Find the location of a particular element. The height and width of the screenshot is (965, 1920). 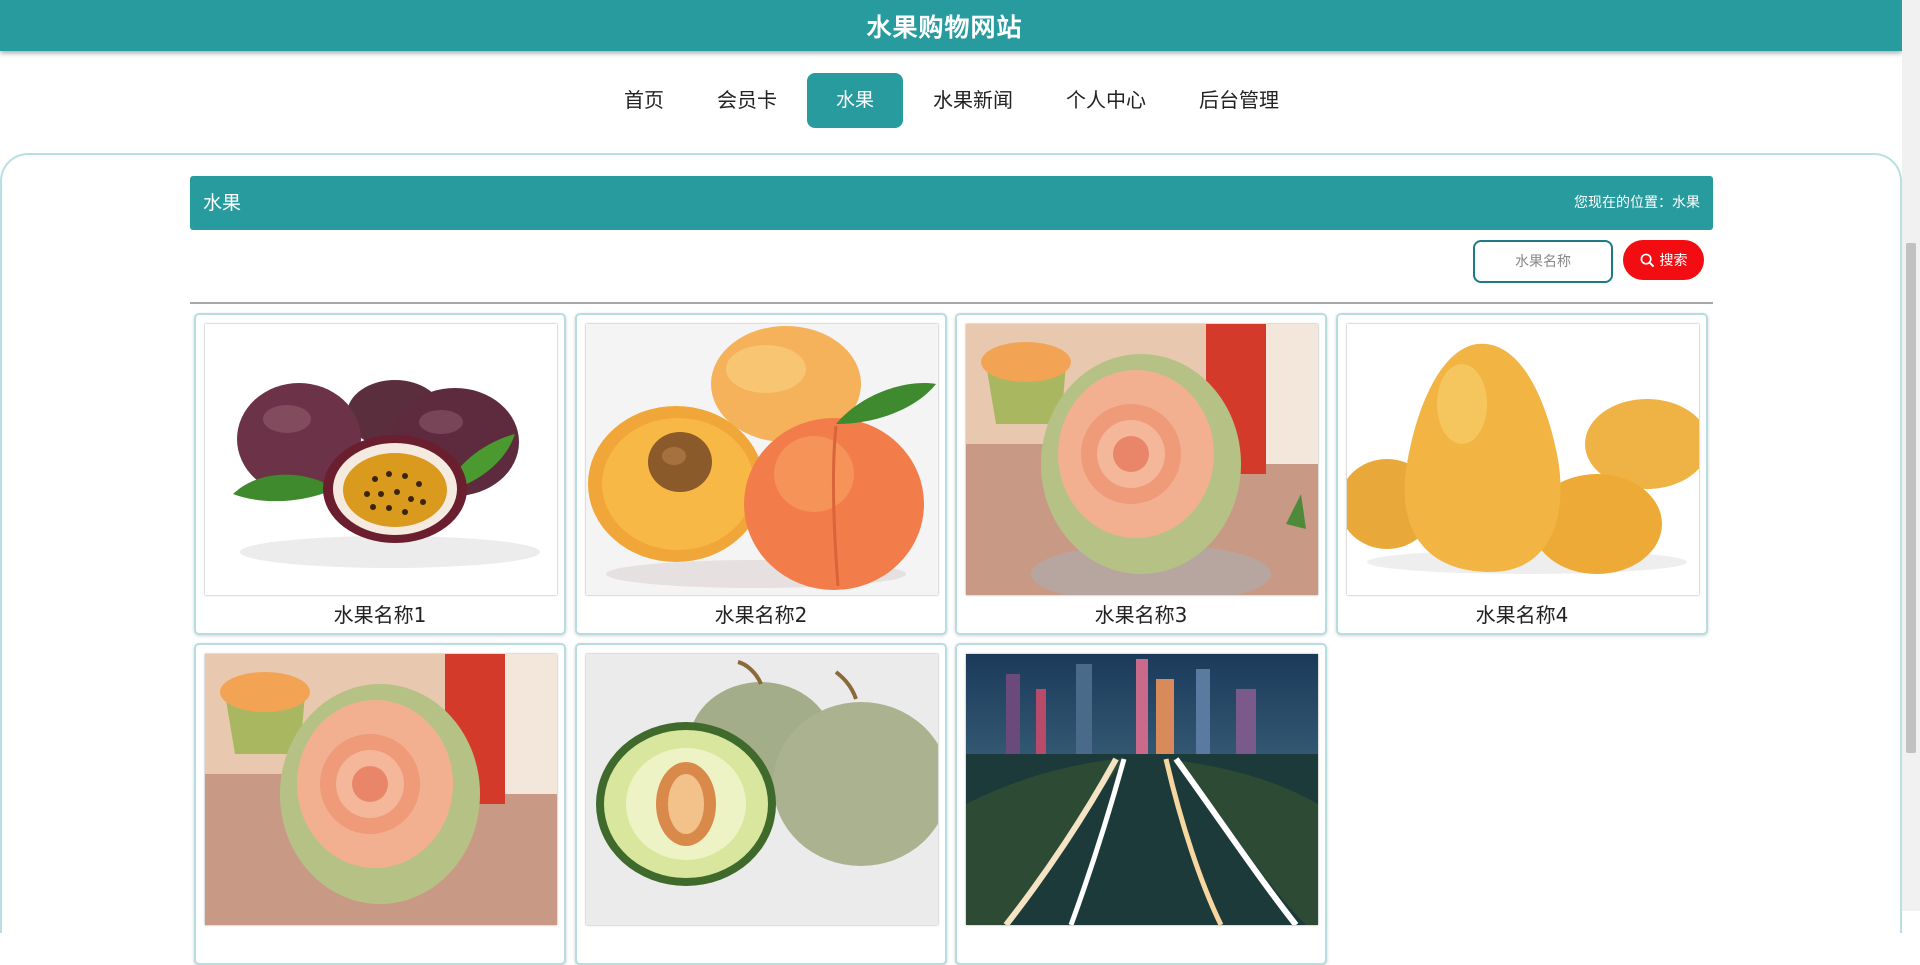

site-title: 水果购物网站 is located at coordinates (944, 27).